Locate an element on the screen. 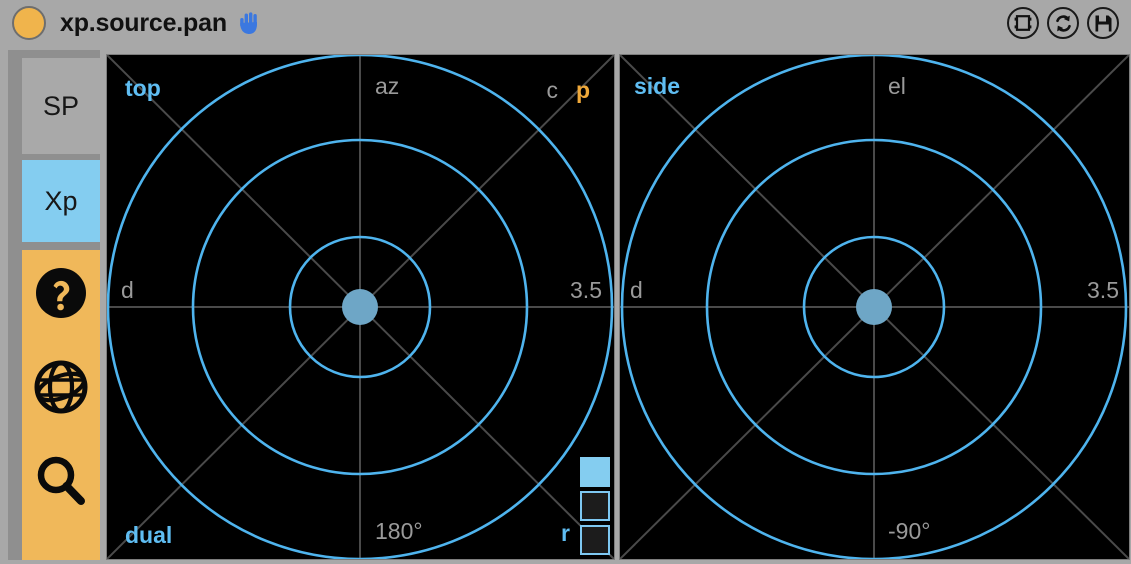  sidebar-item-xp: Xp is located at coordinates (61, 201).